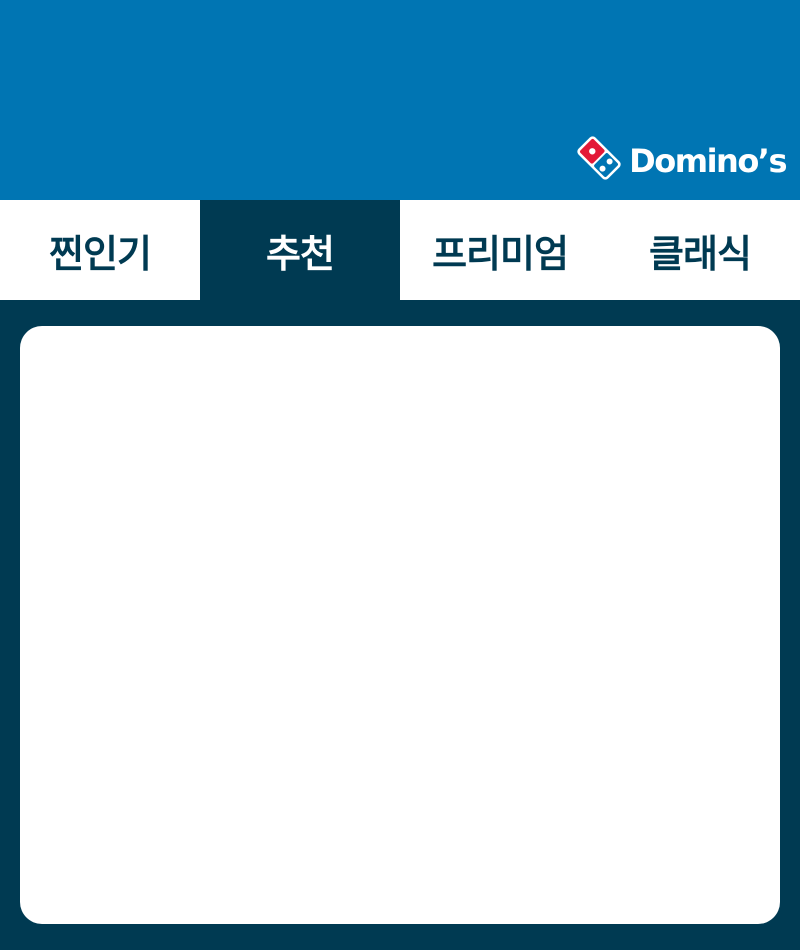 The height and width of the screenshot is (950, 800). I want to click on tab-classic: 클래식, so click(700, 250).